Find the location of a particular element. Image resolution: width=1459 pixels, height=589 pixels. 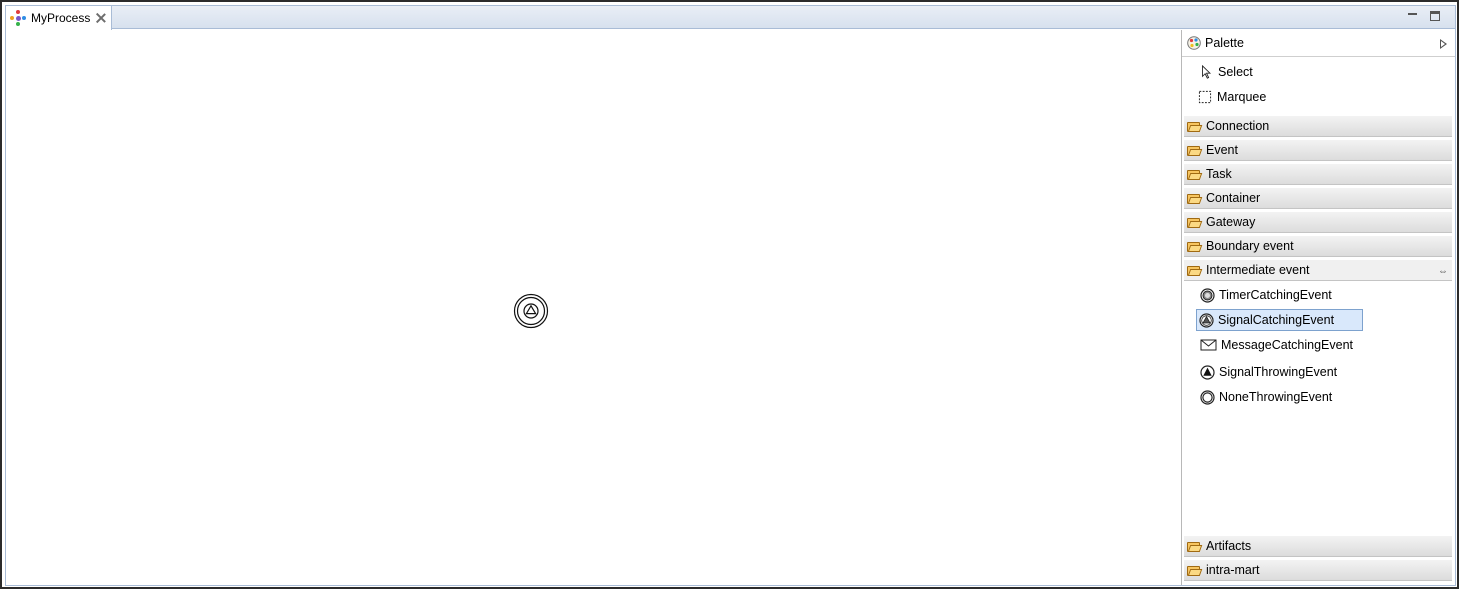

timer-event-icon is located at coordinates (1207, 295).